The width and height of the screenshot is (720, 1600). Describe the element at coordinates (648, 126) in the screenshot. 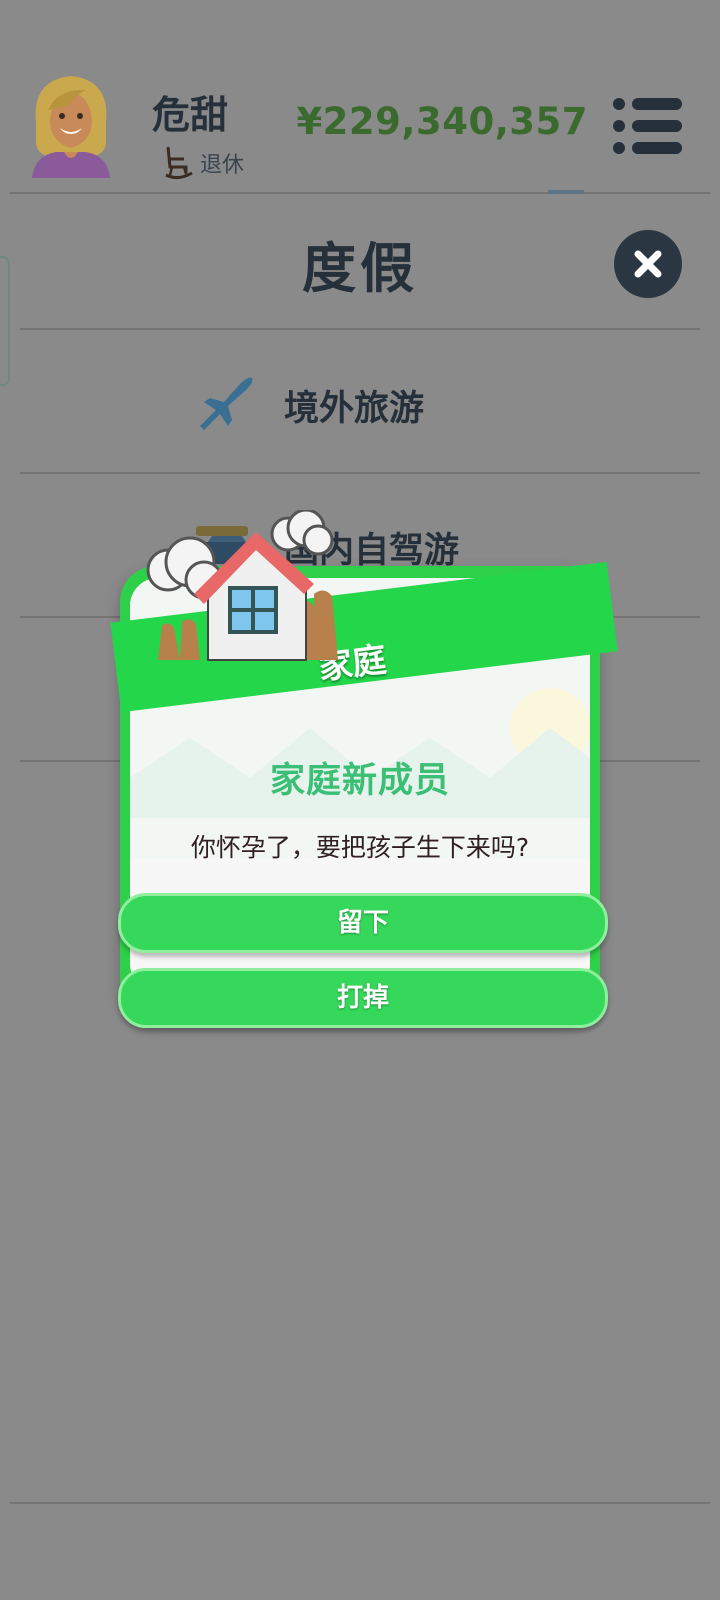

I see `hamburger-menu-icon` at that location.